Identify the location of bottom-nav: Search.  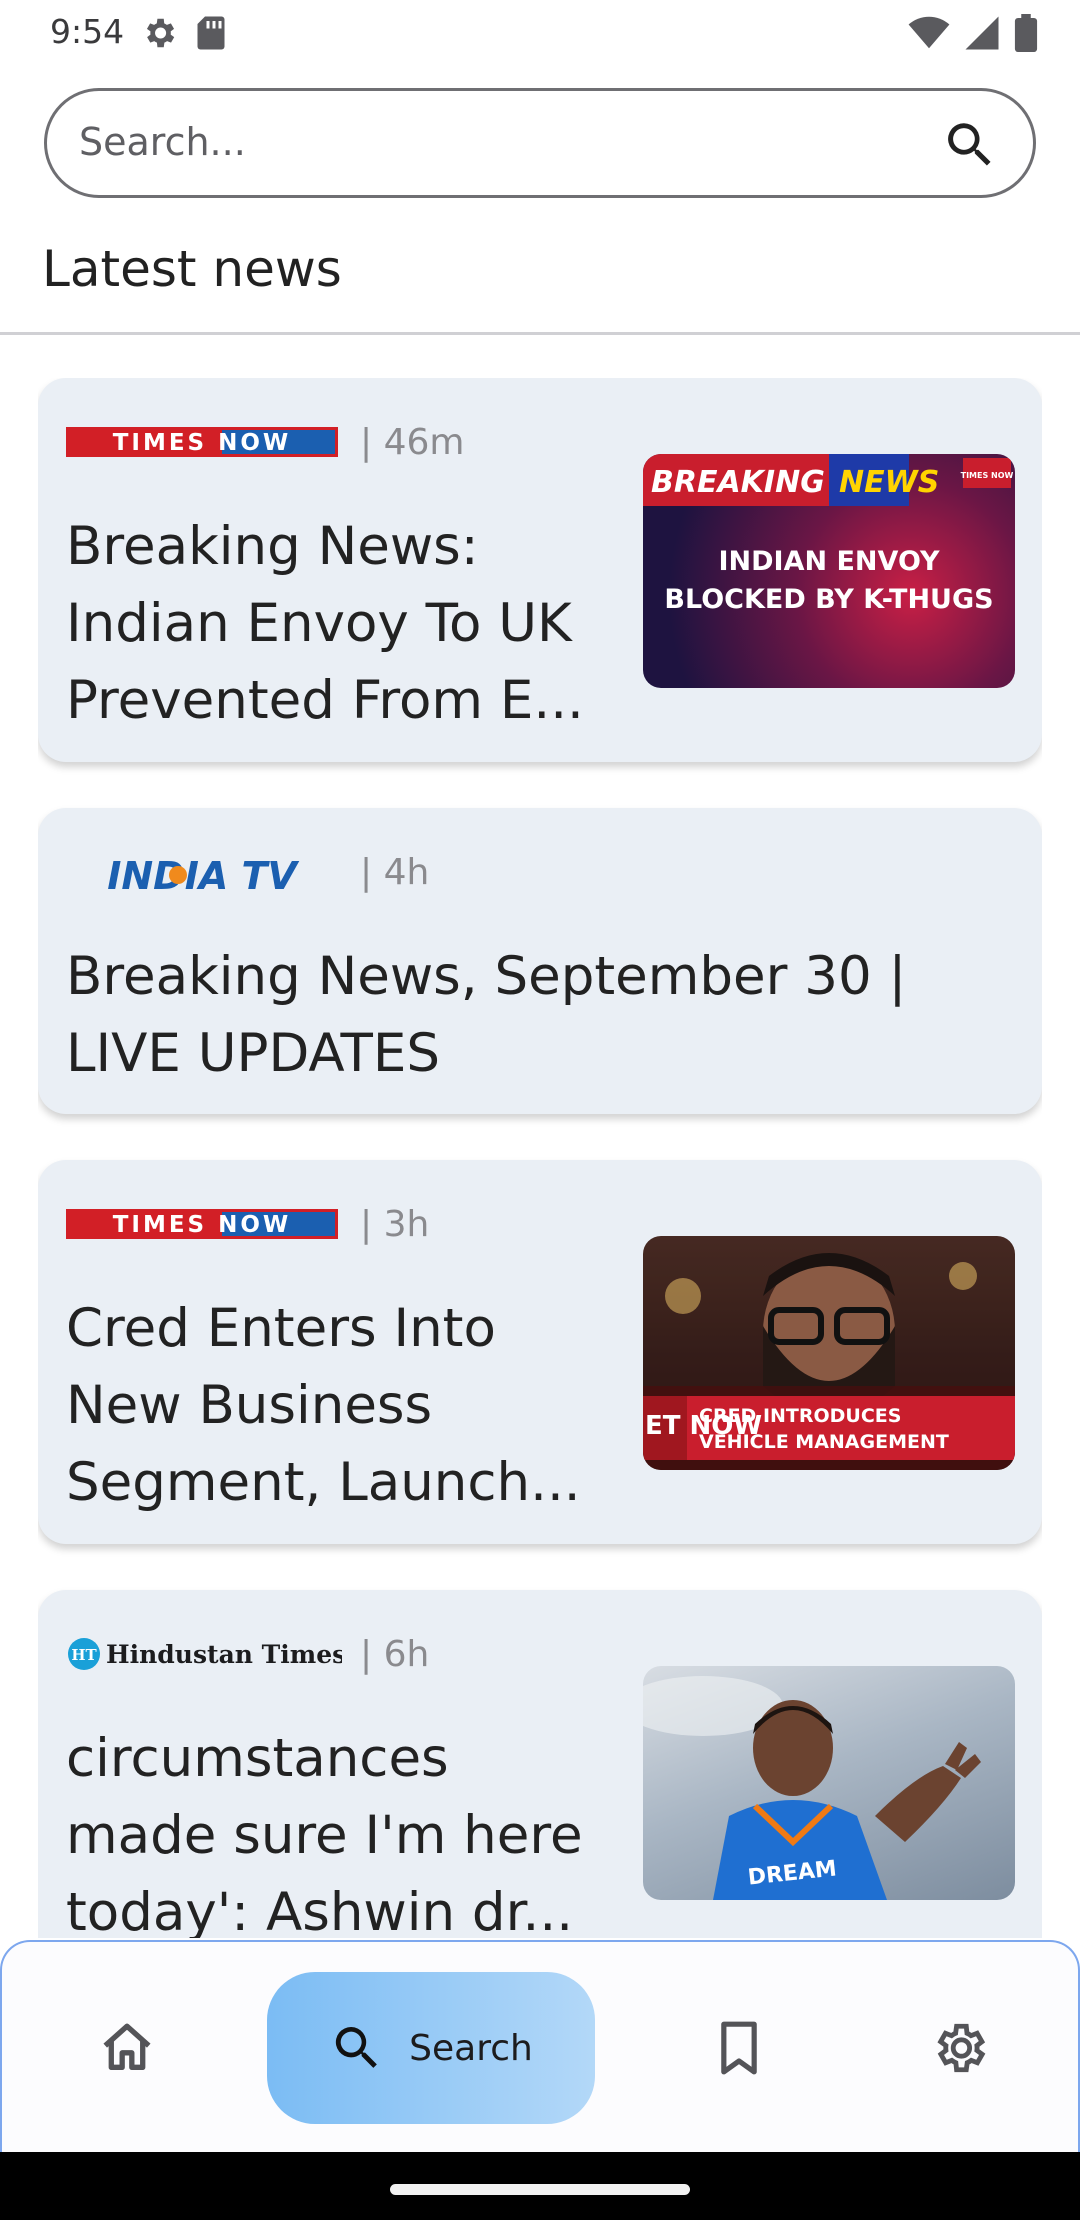
(540, 2046).